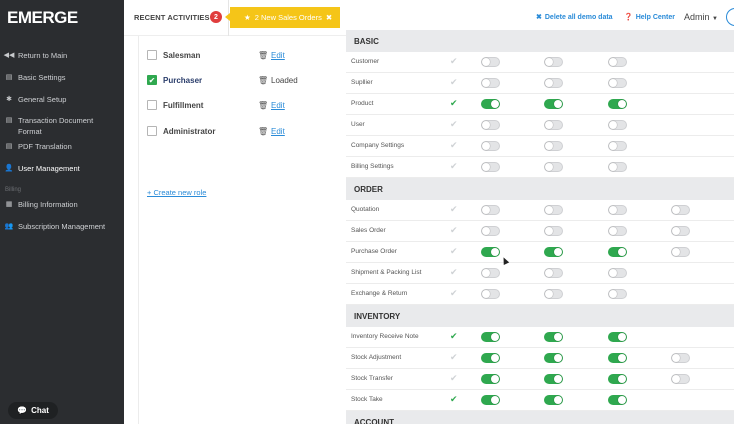 The width and height of the screenshot is (734, 424). Describe the element at coordinates (574, 17) in the screenshot. I see `delete-demo-data-link: ✖ Delete all demo data` at that location.